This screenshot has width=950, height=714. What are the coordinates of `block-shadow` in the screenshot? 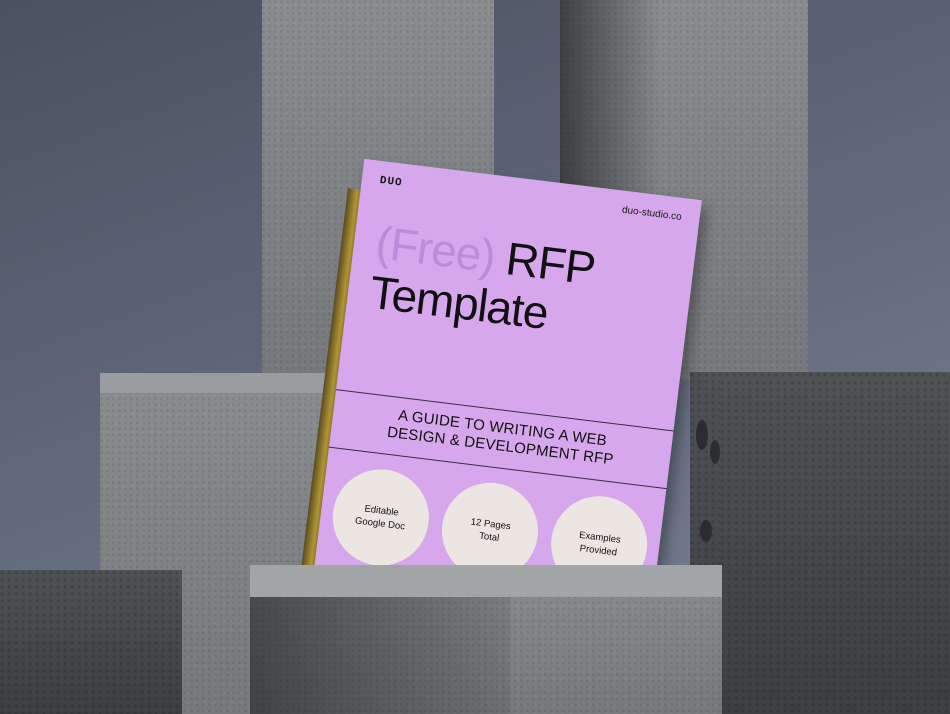 It's located at (380, 655).